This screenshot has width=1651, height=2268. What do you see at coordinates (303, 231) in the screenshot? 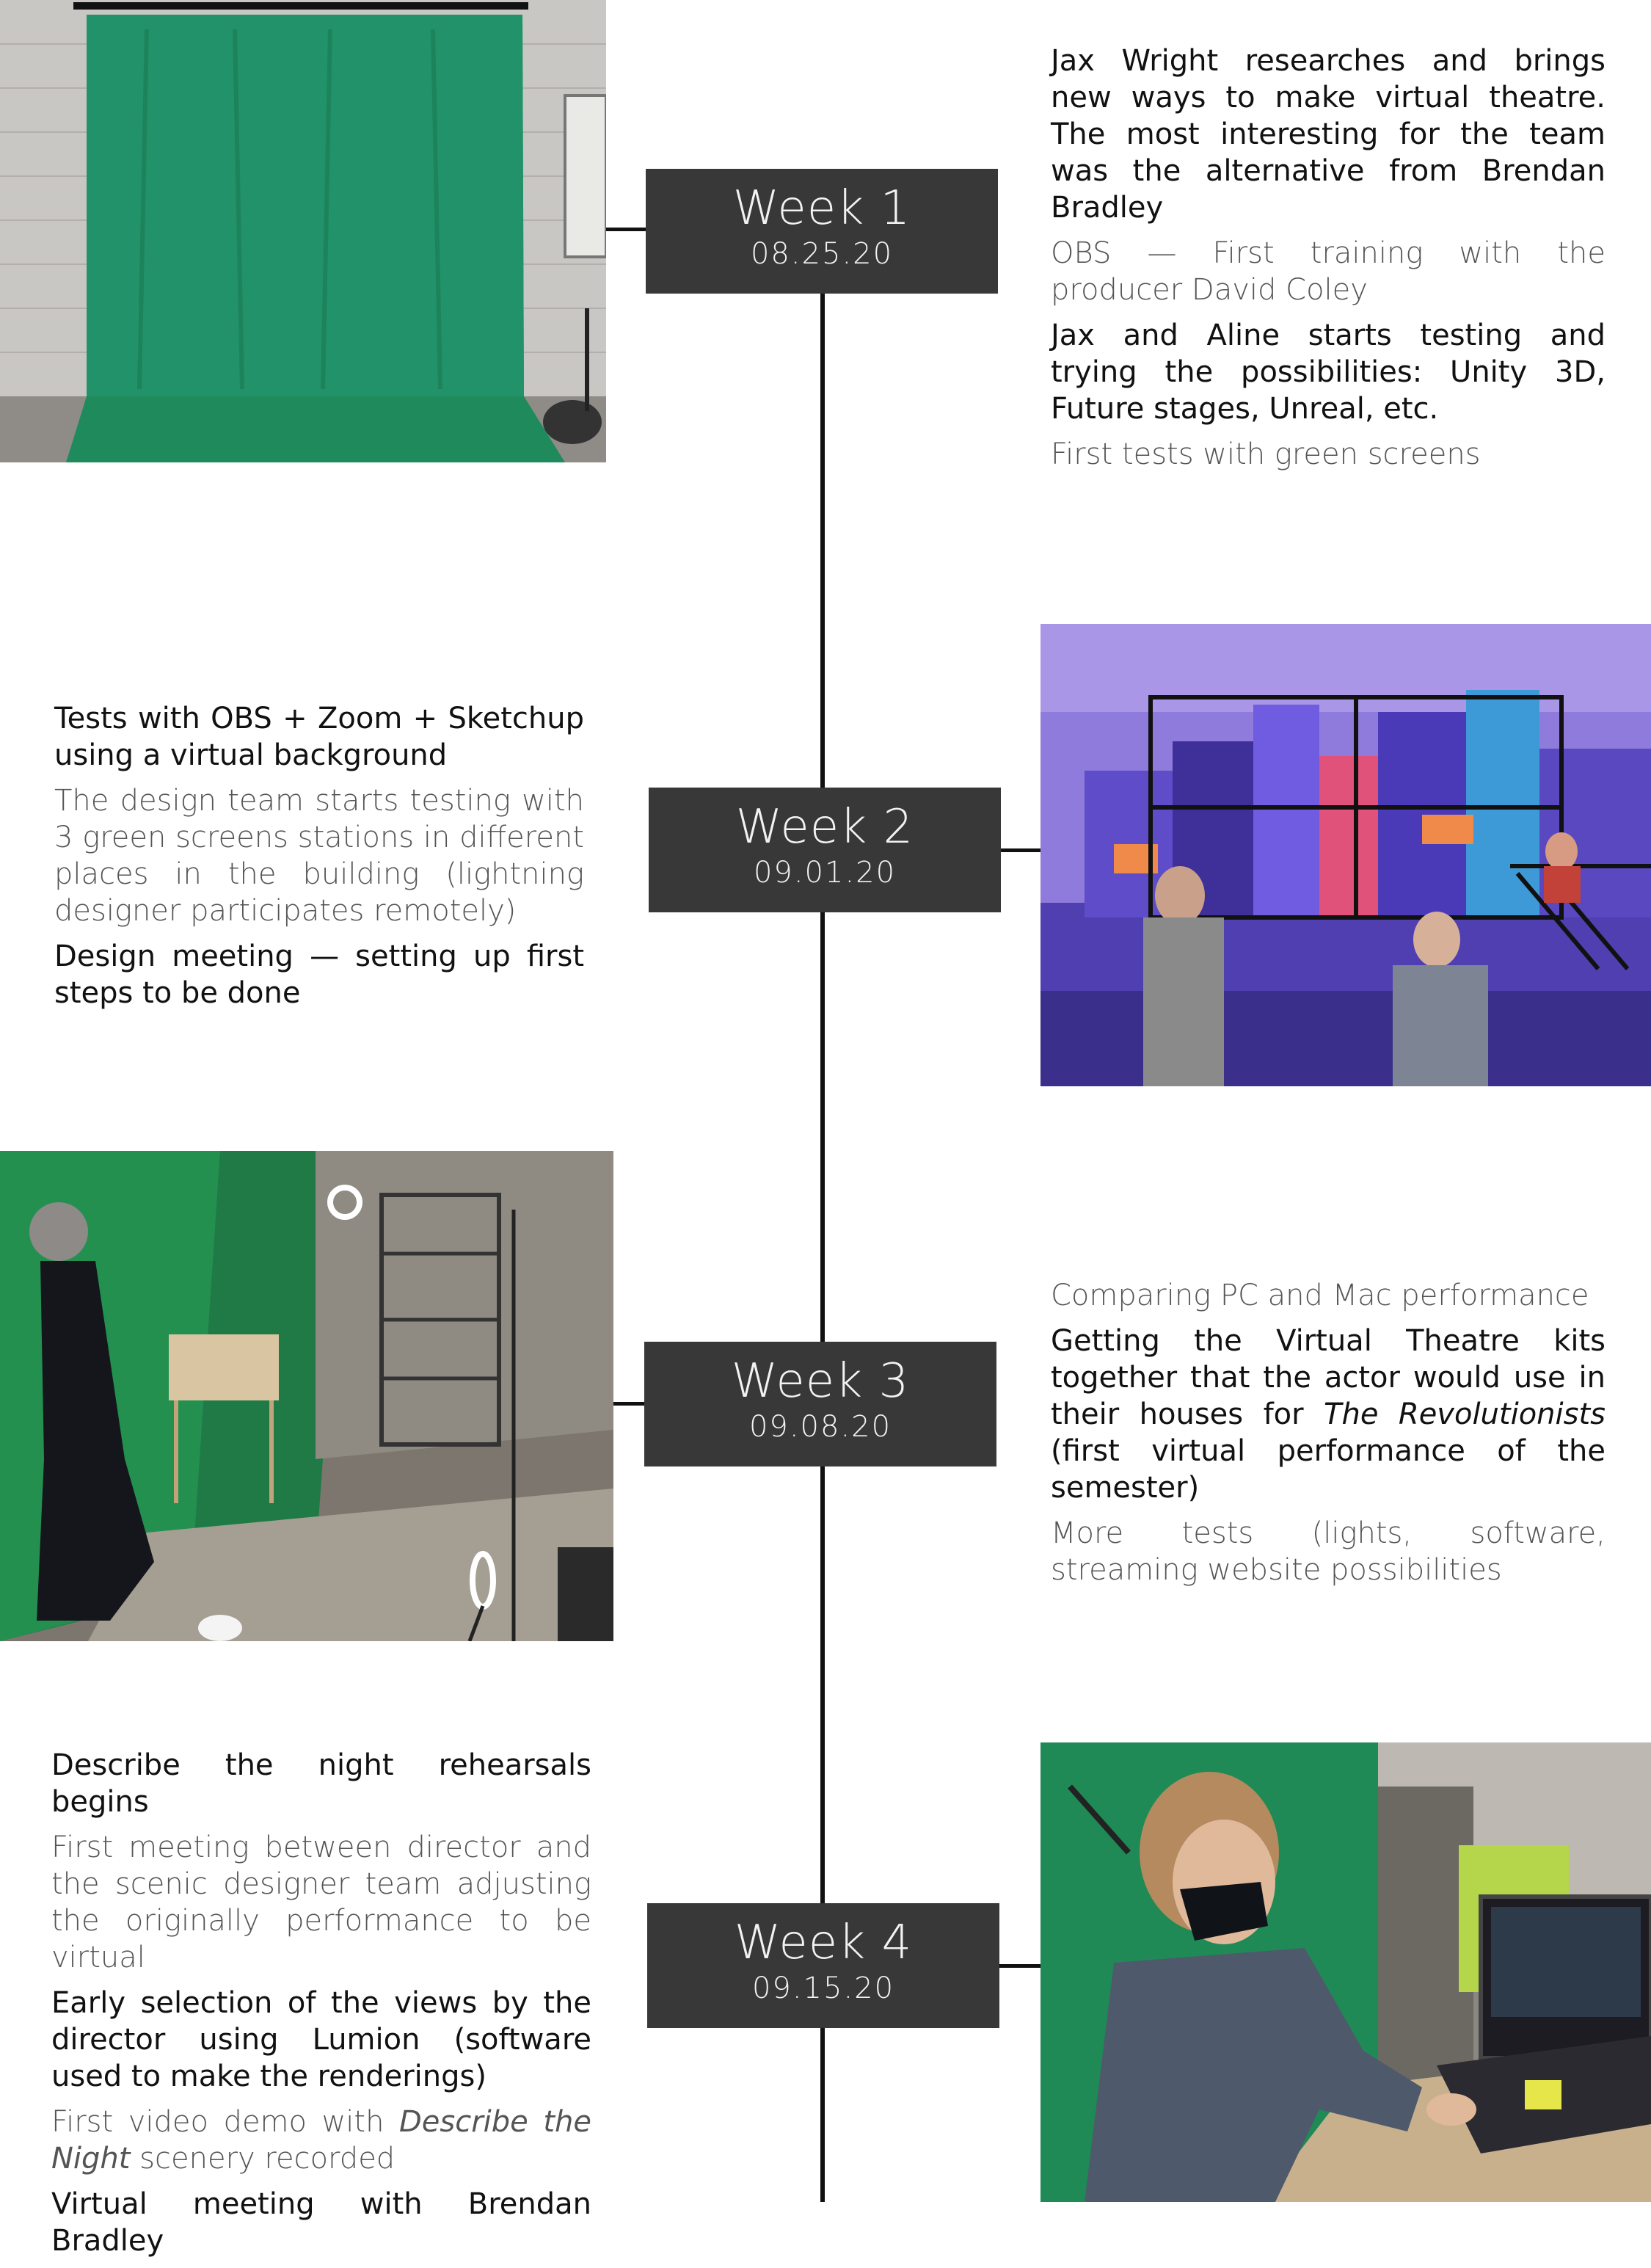
I see `green-screen-photo` at bounding box center [303, 231].